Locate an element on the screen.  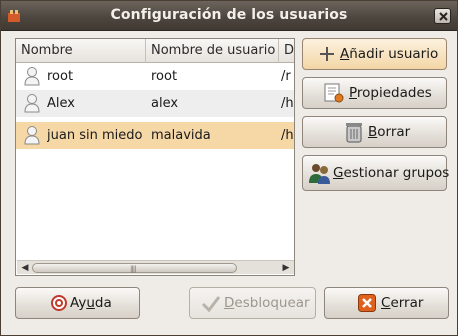
title-bar: Configuración de los usuarios is located at coordinates (229, 16).